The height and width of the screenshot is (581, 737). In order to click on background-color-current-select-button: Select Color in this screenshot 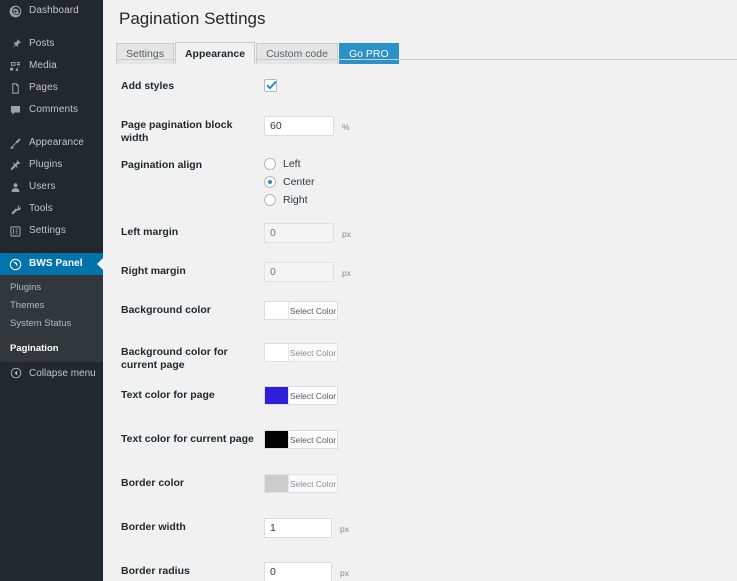, I will do `click(313, 352)`.